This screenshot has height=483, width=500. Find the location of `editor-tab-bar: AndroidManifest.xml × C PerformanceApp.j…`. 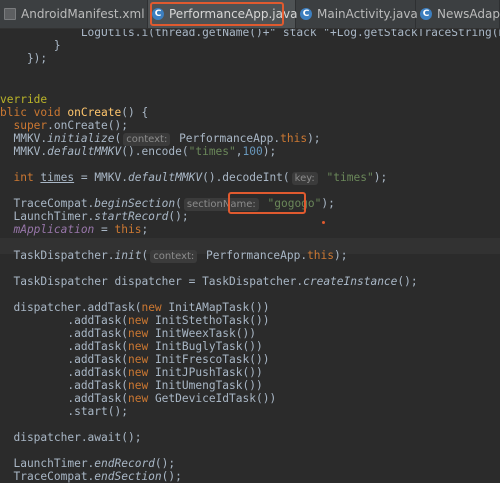

editor-tab-bar: AndroidManifest.xml × C PerformanceApp.j… is located at coordinates (250, 14).